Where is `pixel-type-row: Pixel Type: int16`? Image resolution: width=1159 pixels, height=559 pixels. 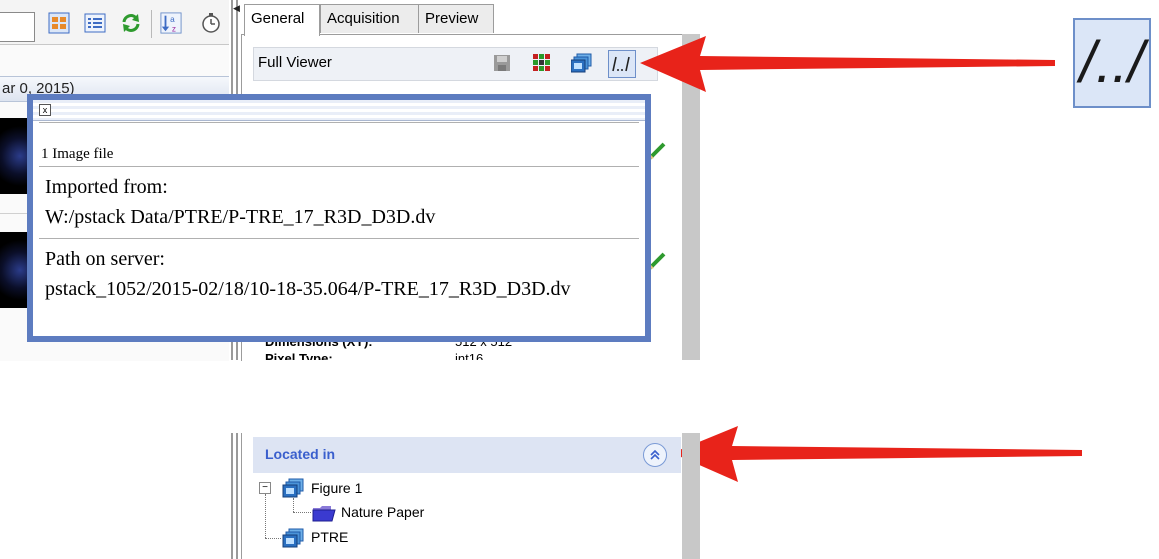
pixel-type-row: Pixel Type: int16 is located at coordinates (461, 355).